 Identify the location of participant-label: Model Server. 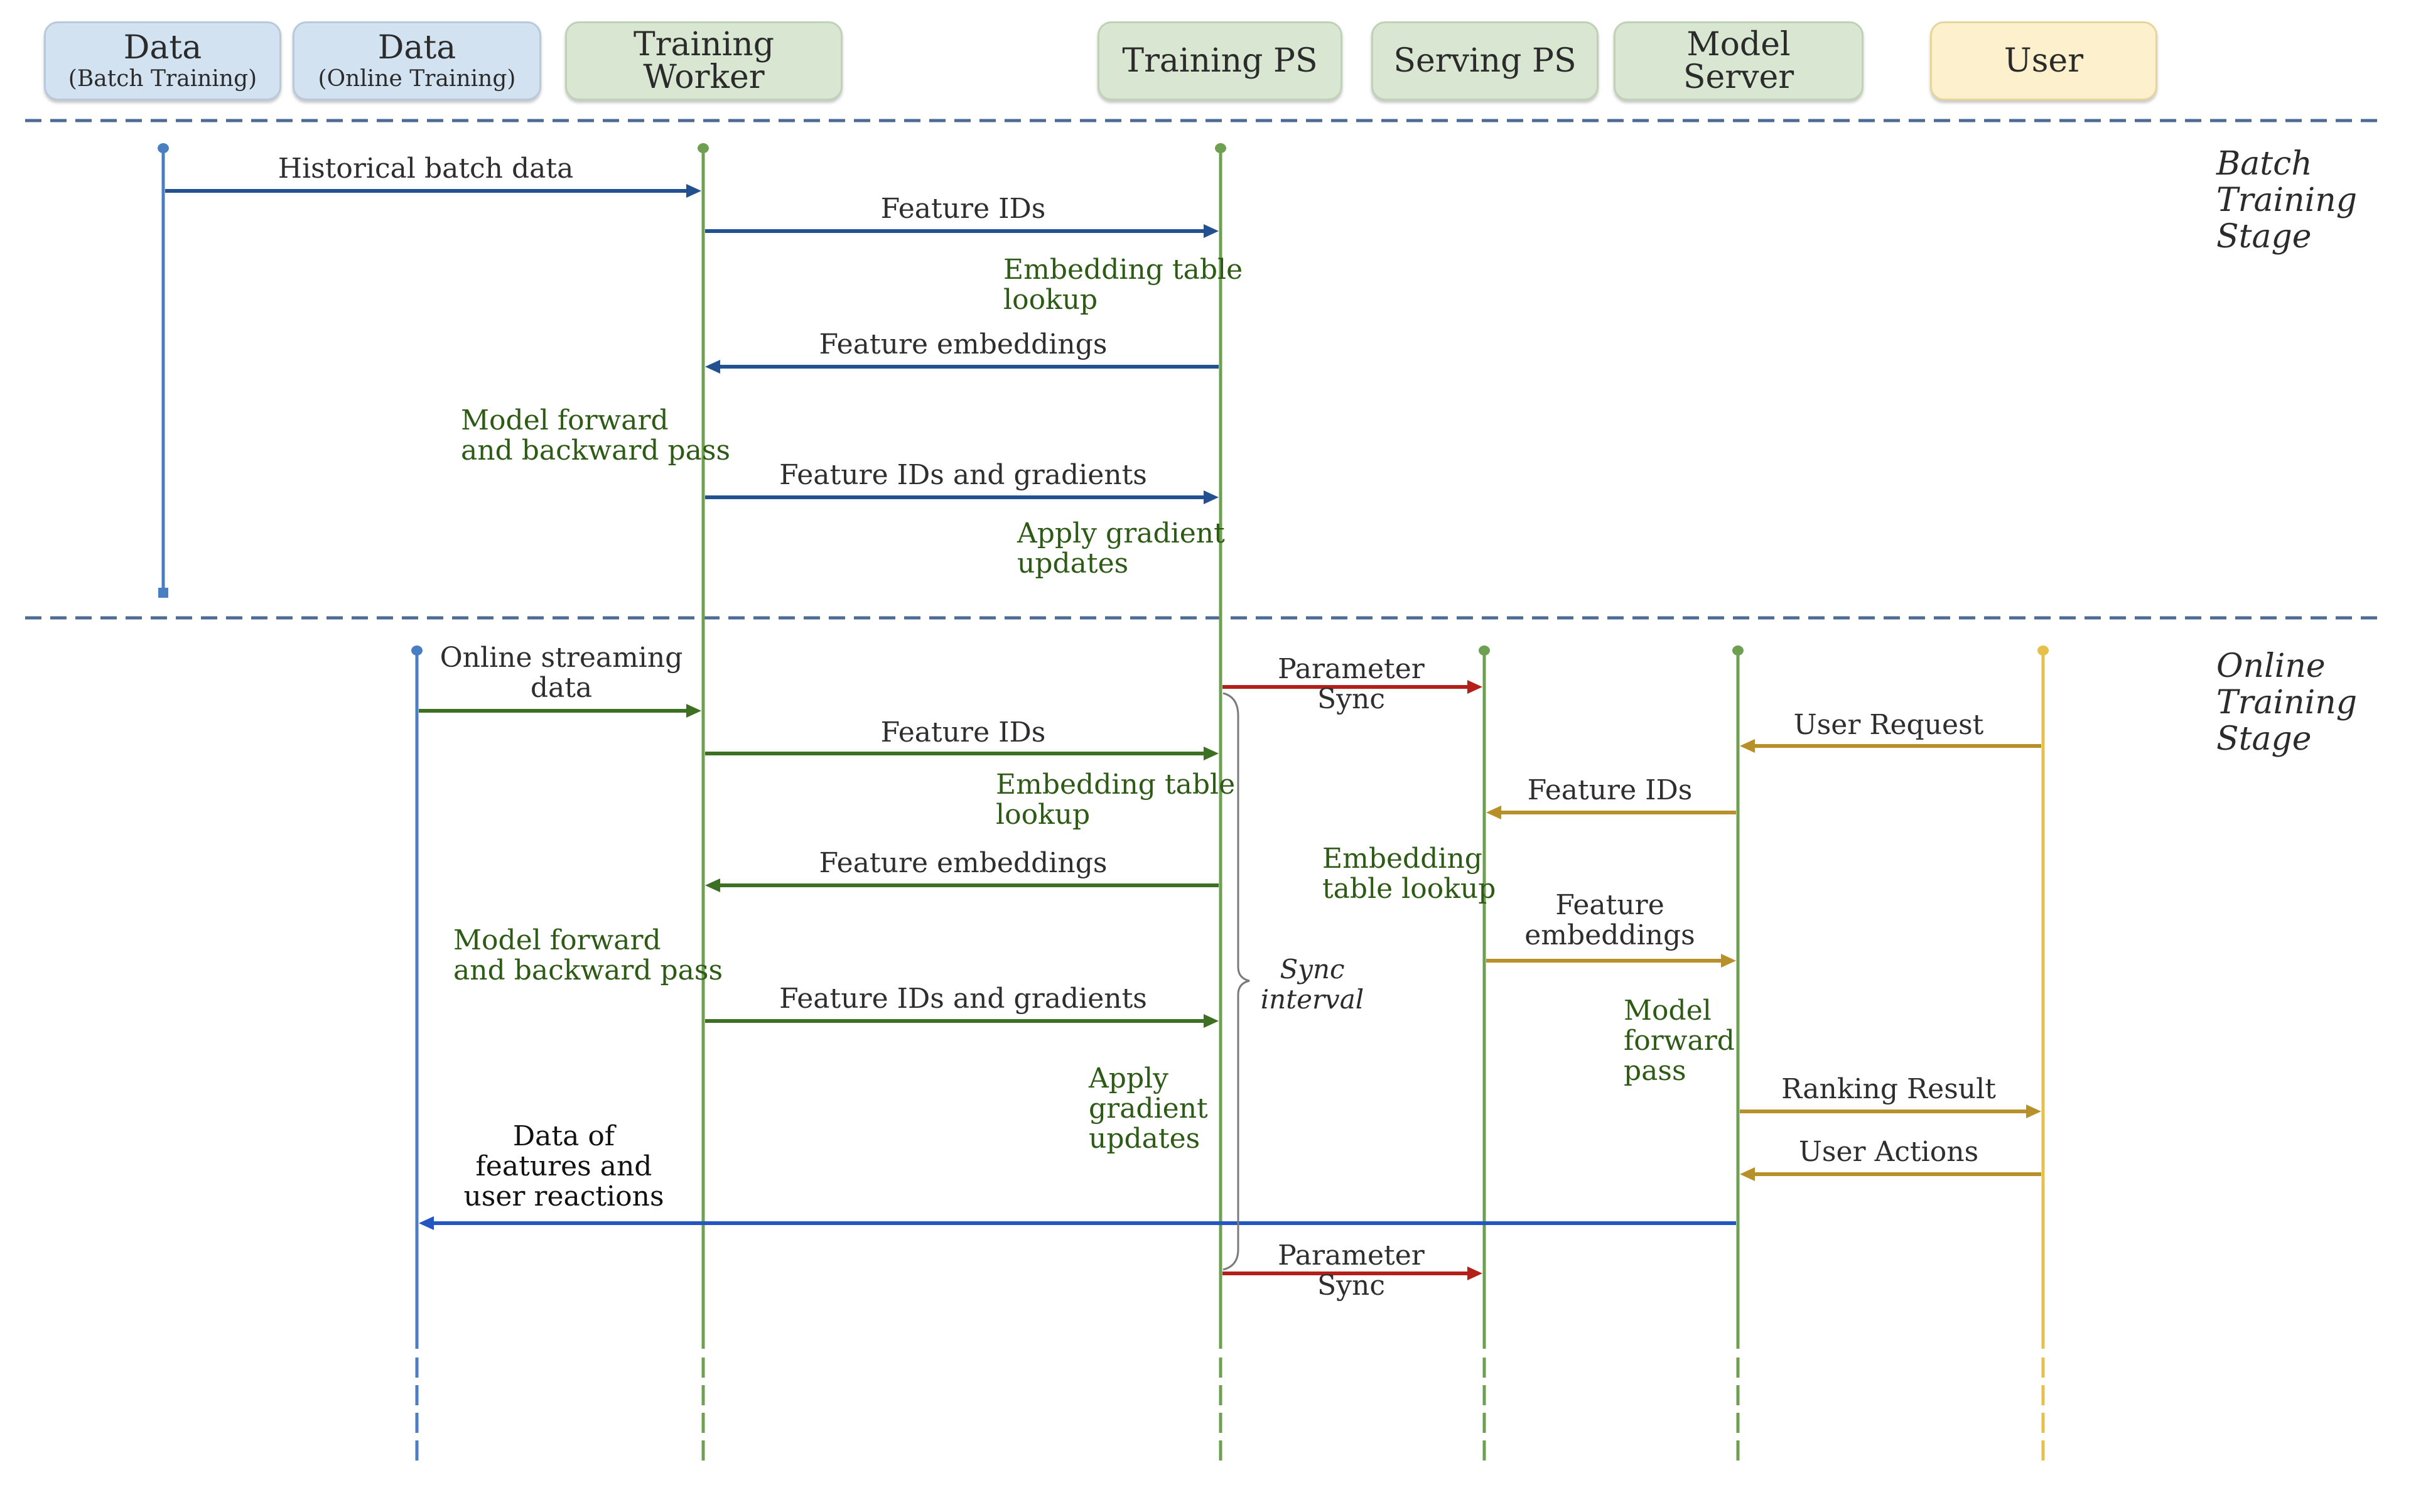
(1738, 61).